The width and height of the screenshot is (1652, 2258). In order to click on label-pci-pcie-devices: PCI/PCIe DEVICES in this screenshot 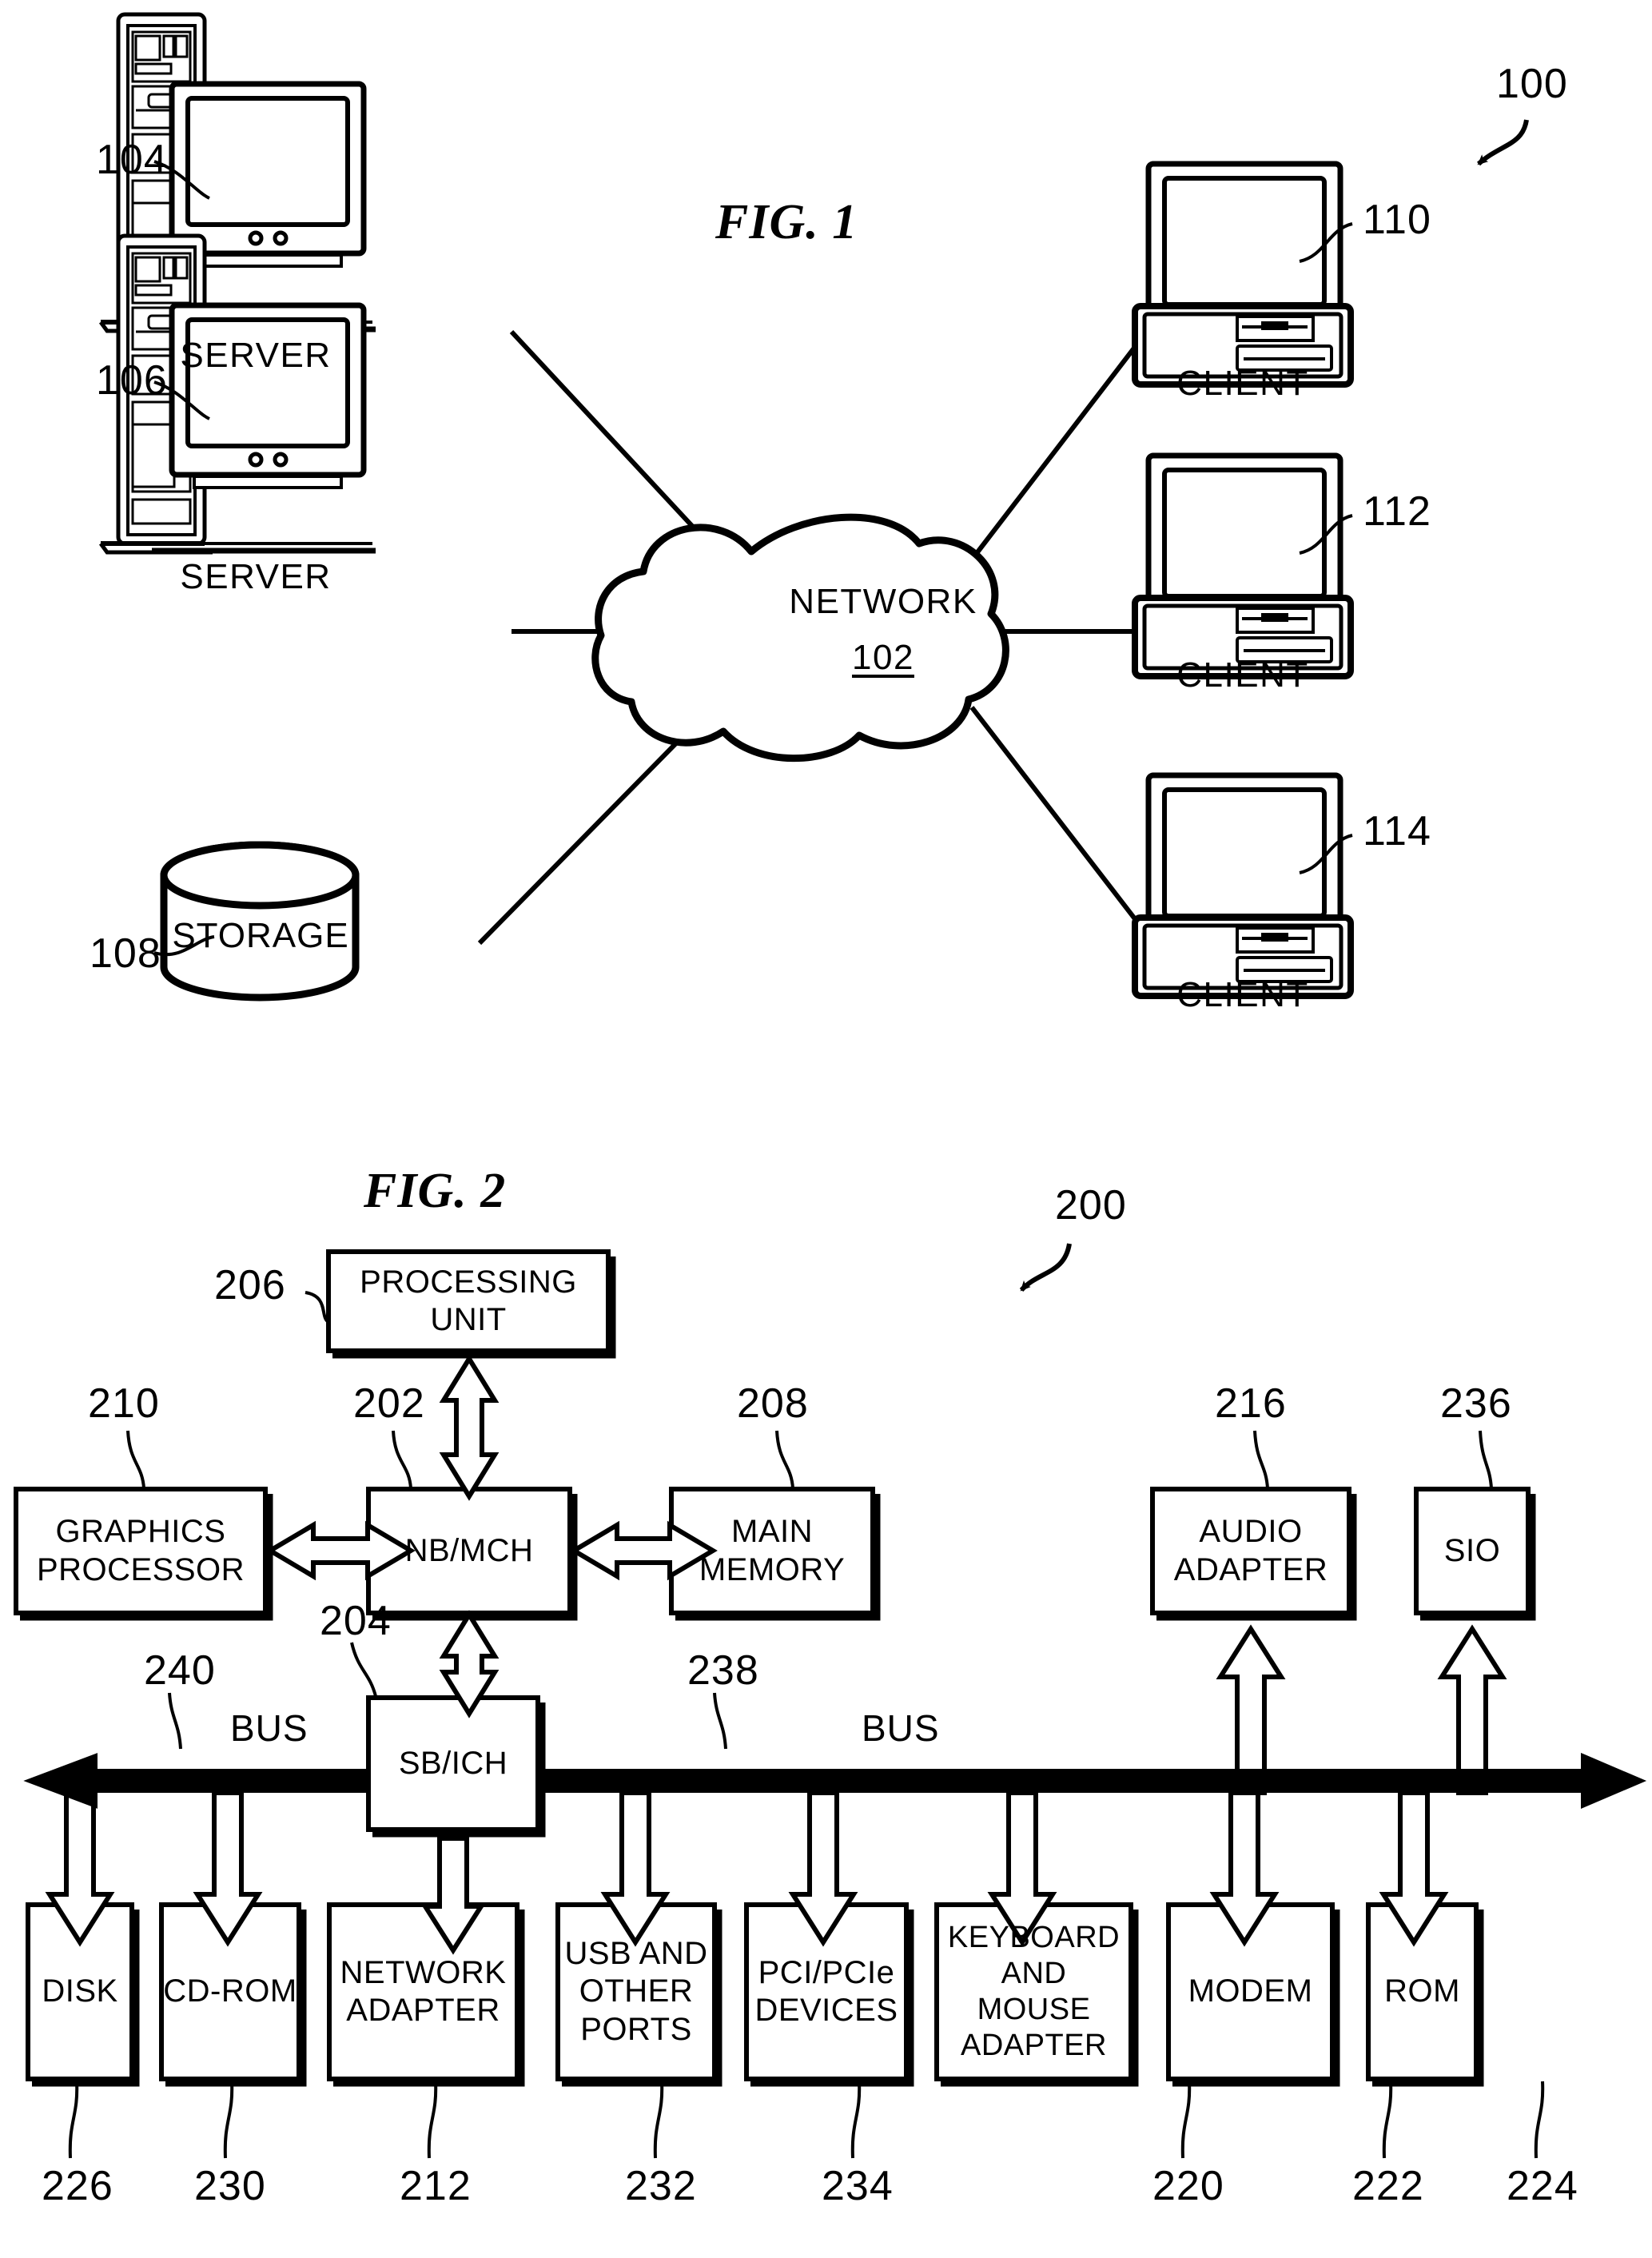, I will do `click(826, 1991)`.